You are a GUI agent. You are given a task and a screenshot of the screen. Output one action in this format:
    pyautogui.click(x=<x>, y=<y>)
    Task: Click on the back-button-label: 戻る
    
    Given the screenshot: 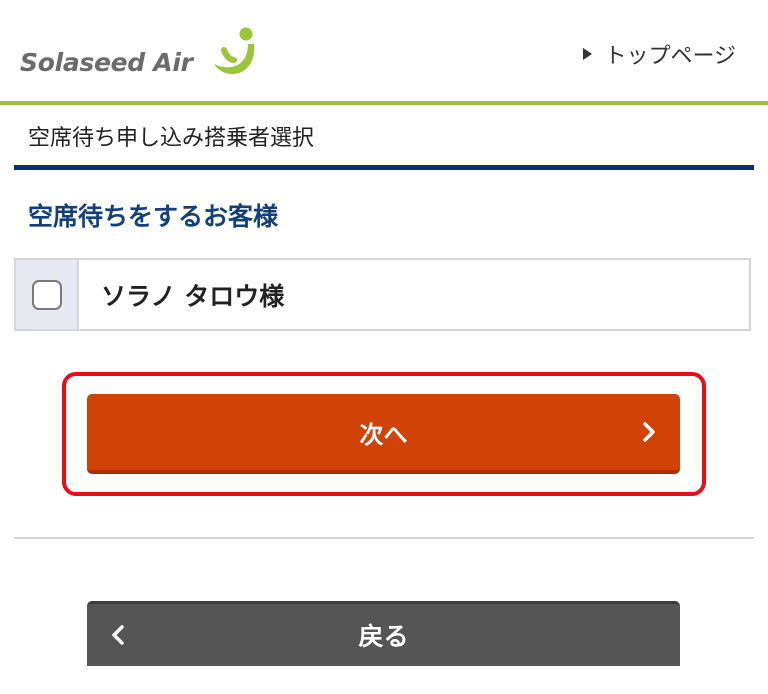 What is the action you would take?
    pyautogui.click(x=383, y=636)
    